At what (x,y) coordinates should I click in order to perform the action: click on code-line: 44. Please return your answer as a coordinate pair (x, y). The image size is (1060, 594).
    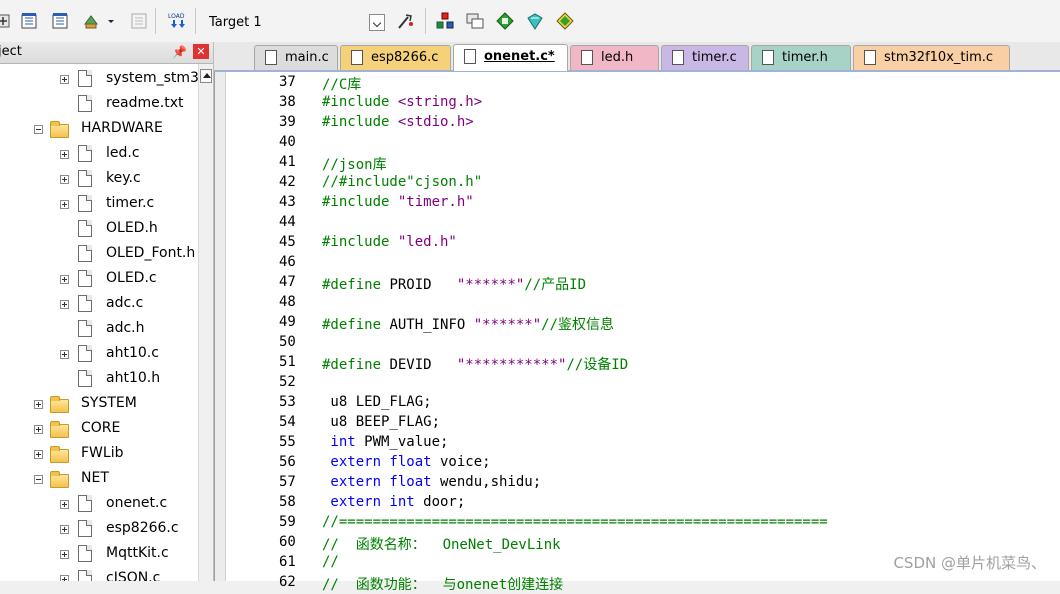
    Looking at the image, I should click on (642, 222).